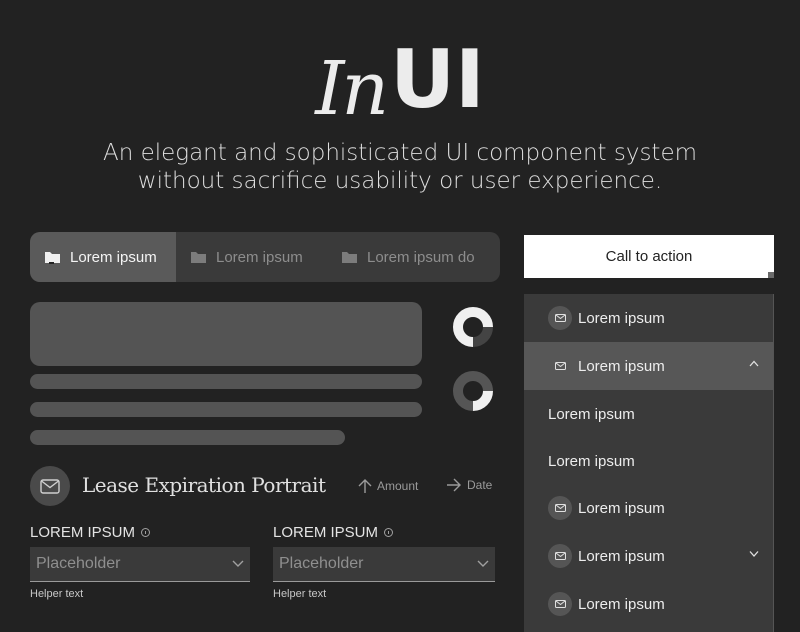  What do you see at coordinates (365, 486) in the screenshot?
I see `arrow-up-icon` at bounding box center [365, 486].